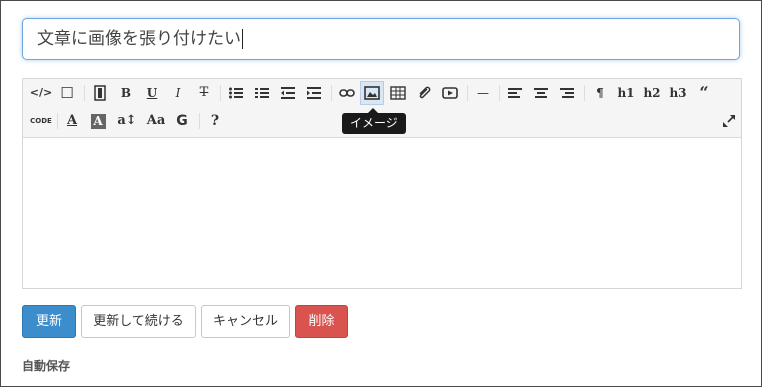  Describe the element at coordinates (652, 93) in the screenshot. I see `h2-icon: h2` at that location.